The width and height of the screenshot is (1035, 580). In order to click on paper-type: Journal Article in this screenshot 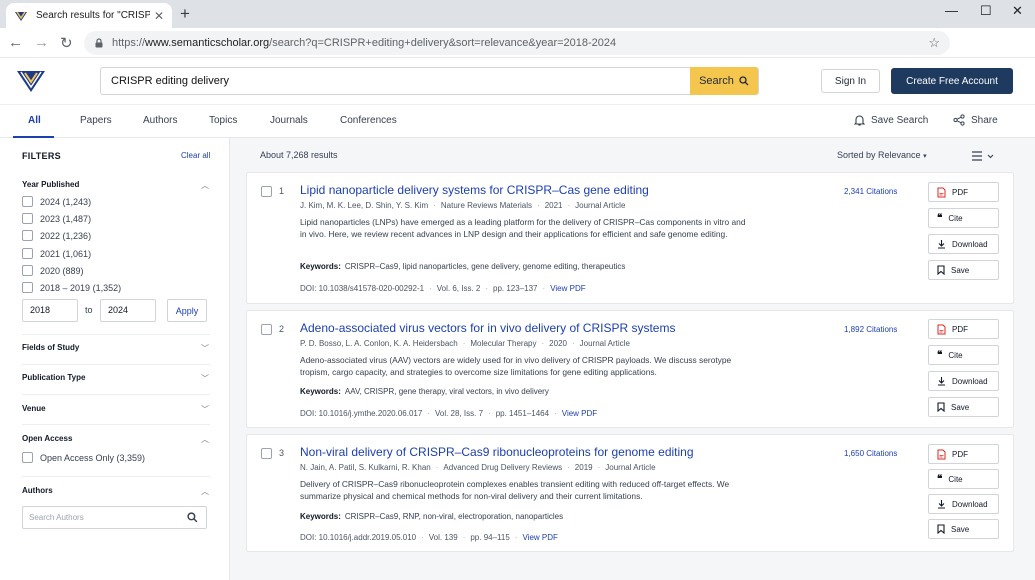, I will do `click(604, 343)`.